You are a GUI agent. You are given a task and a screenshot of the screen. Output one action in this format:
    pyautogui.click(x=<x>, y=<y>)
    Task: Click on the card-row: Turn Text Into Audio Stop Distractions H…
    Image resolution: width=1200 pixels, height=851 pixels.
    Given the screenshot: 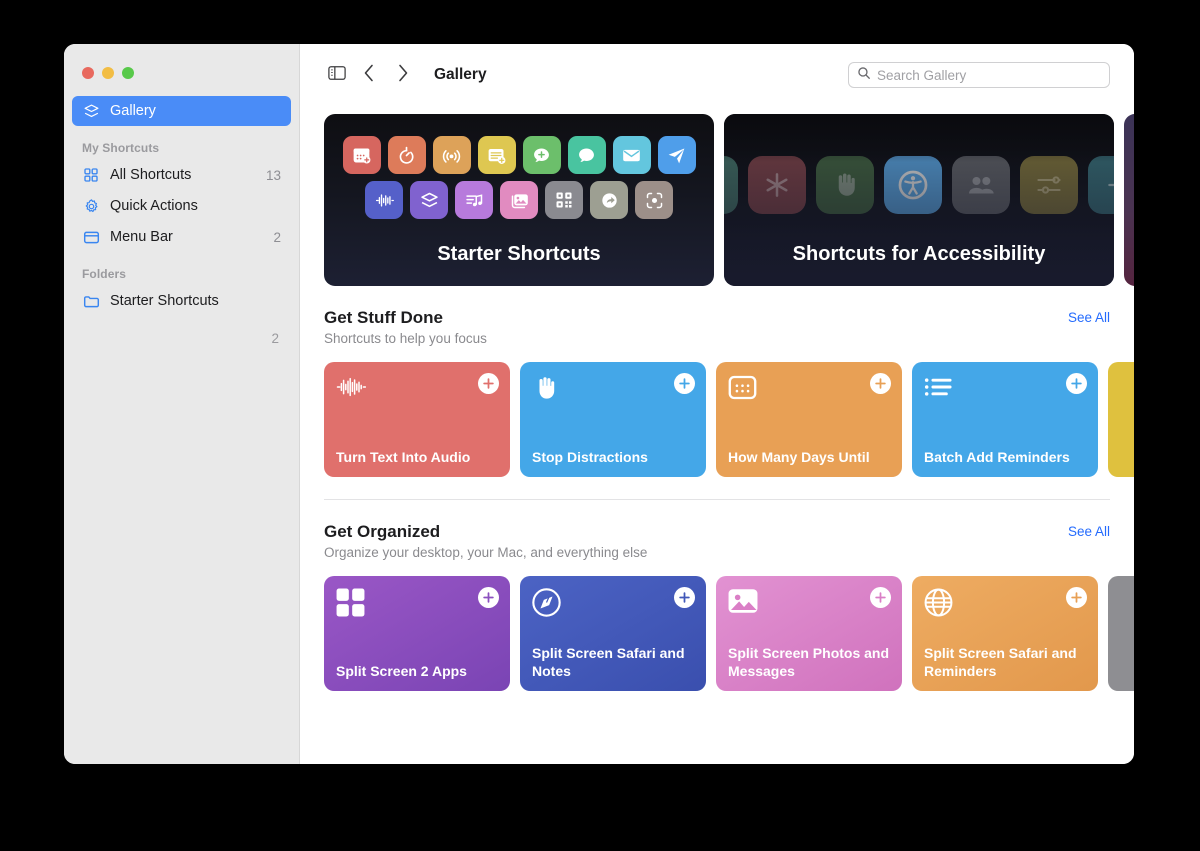 What is the action you would take?
    pyautogui.click(x=729, y=419)
    